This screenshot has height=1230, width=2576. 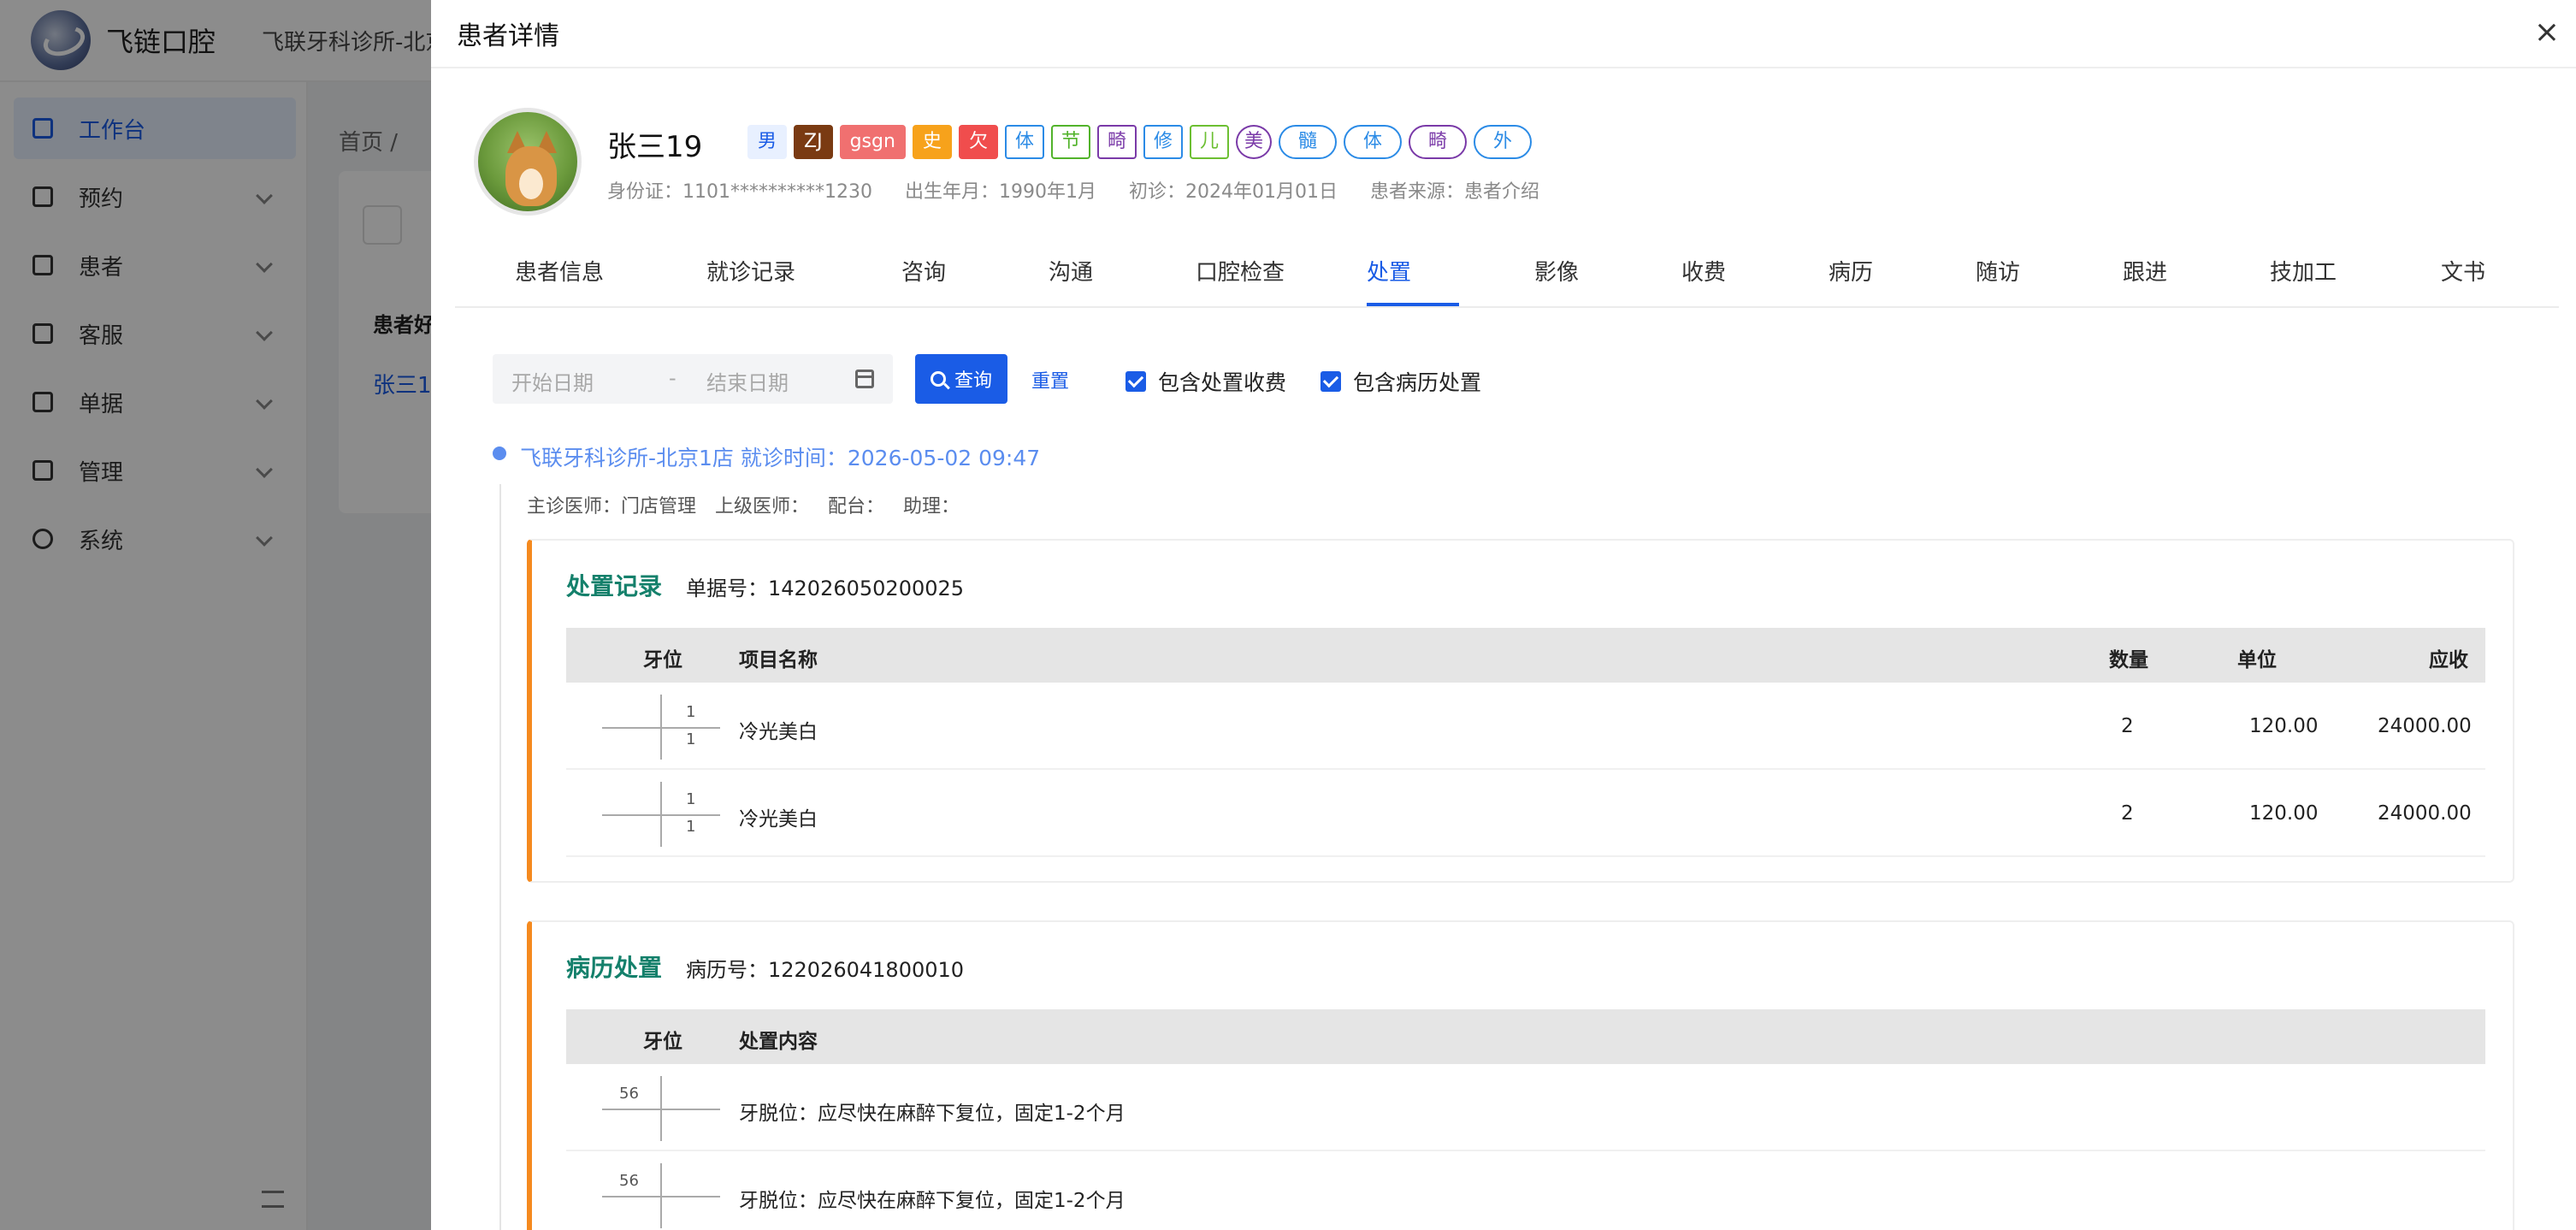 I want to click on query-button: 查询, so click(x=961, y=379).